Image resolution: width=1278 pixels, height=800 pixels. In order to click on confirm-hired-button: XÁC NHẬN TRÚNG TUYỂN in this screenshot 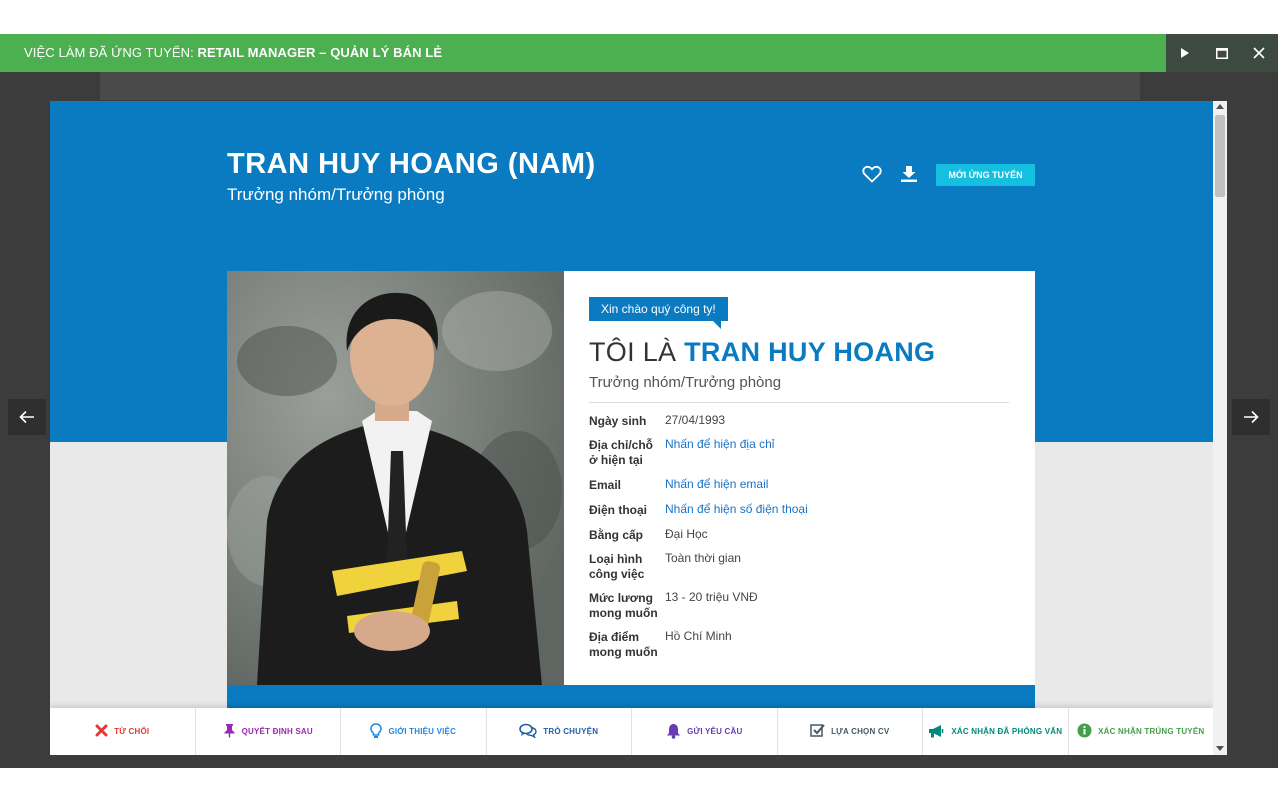, I will do `click(1141, 731)`.